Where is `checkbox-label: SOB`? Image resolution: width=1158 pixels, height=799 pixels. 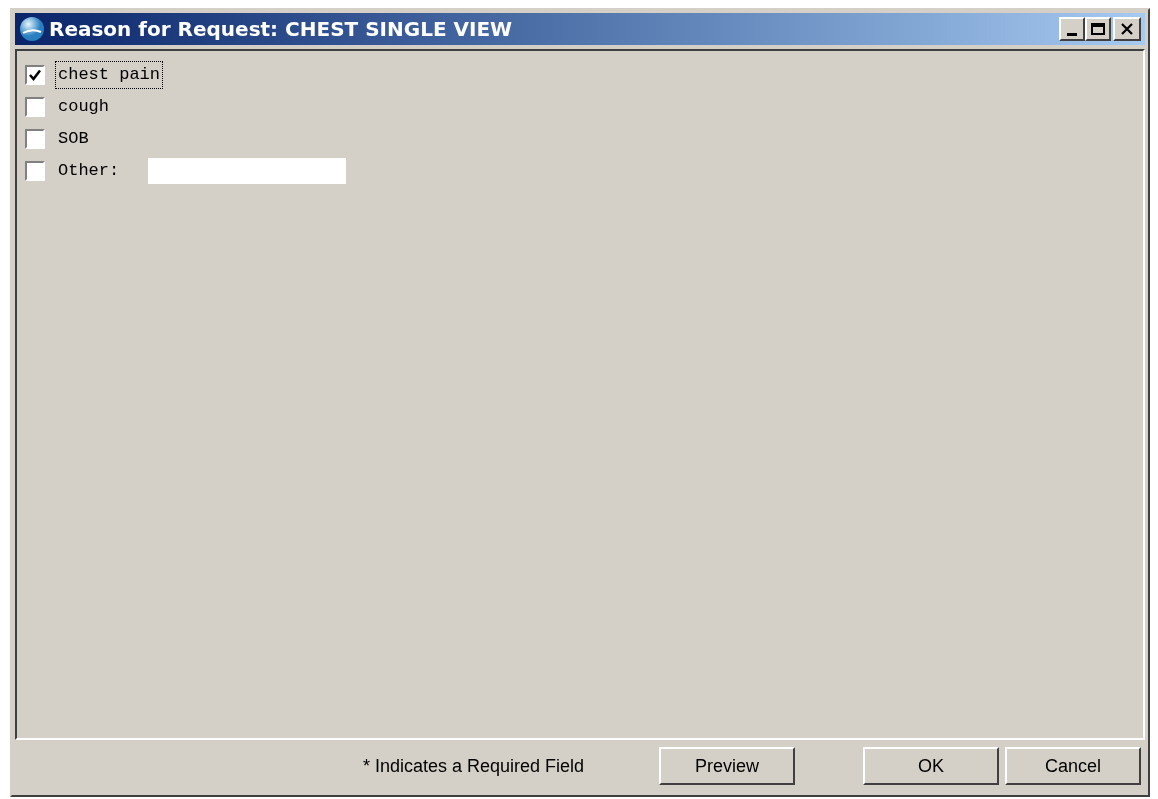 checkbox-label: SOB is located at coordinates (73, 139).